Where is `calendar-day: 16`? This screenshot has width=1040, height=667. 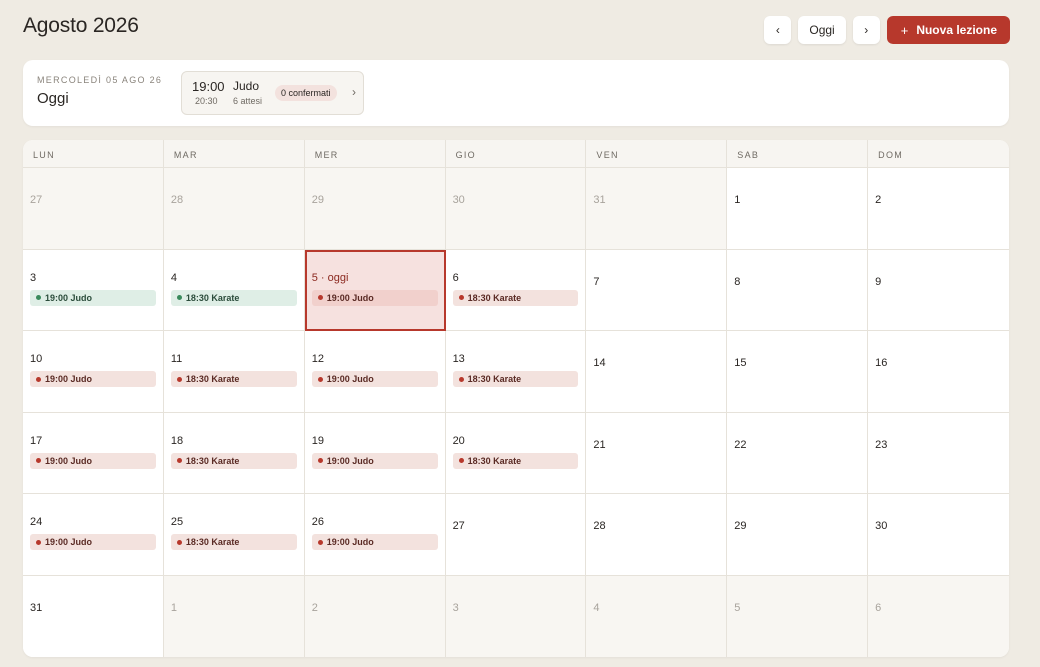 calendar-day: 16 is located at coordinates (938, 372).